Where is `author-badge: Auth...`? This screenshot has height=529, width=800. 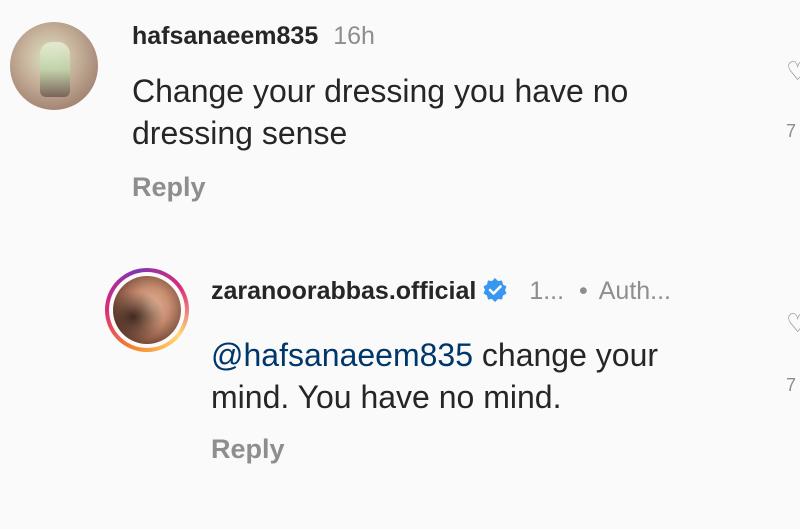 author-badge: Auth... is located at coordinates (634, 291).